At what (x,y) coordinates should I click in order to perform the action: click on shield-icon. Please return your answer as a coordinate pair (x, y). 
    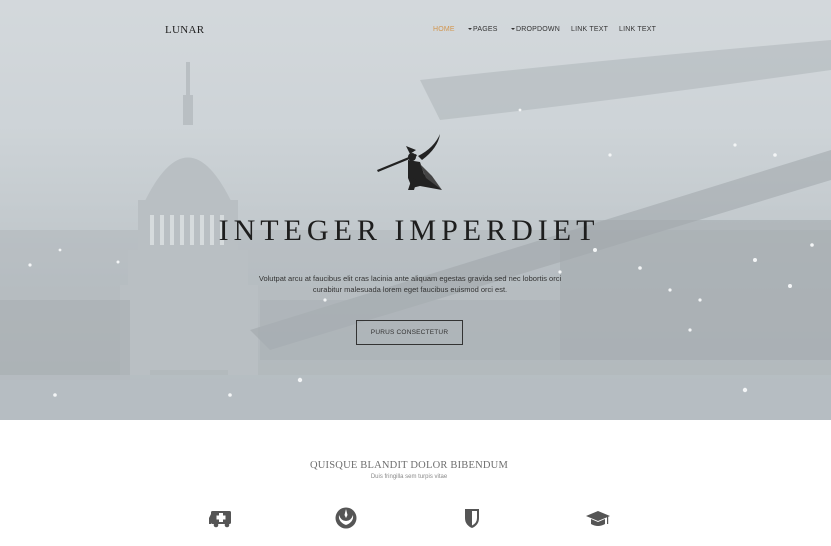
    Looking at the image, I should click on (472, 518).